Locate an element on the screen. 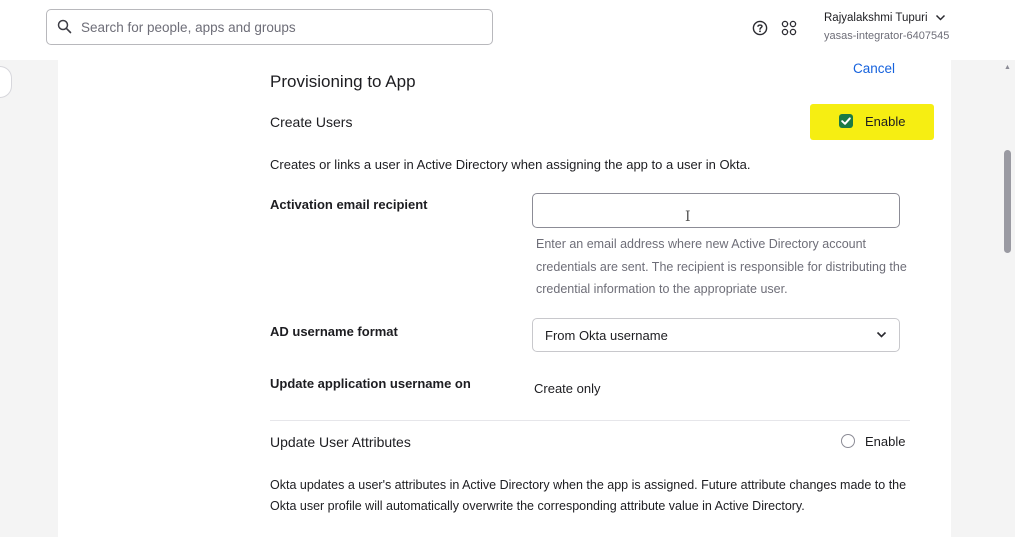 The width and height of the screenshot is (1015, 537). checkmark-icon is located at coordinates (846, 121).